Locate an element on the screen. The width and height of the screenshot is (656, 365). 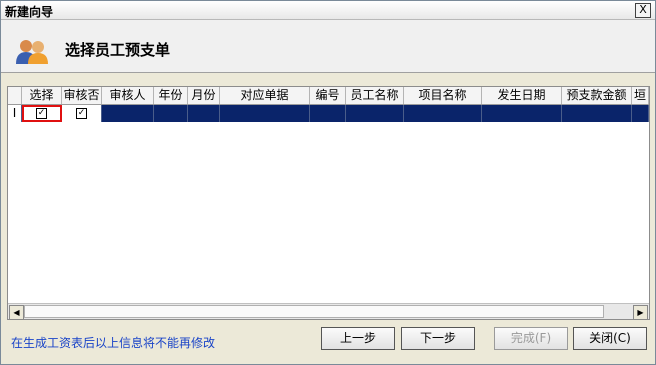
select-cell: ✓ is located at coordinates (42, 113).